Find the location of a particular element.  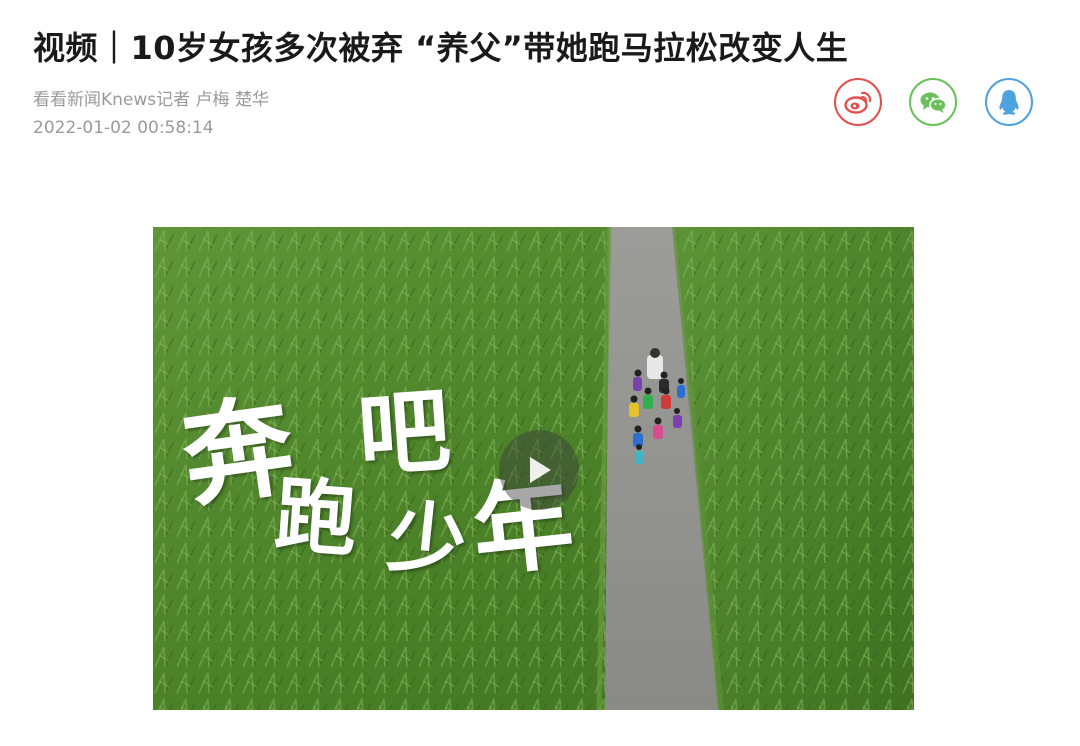

play-icon is located at coordinates (540, 470).